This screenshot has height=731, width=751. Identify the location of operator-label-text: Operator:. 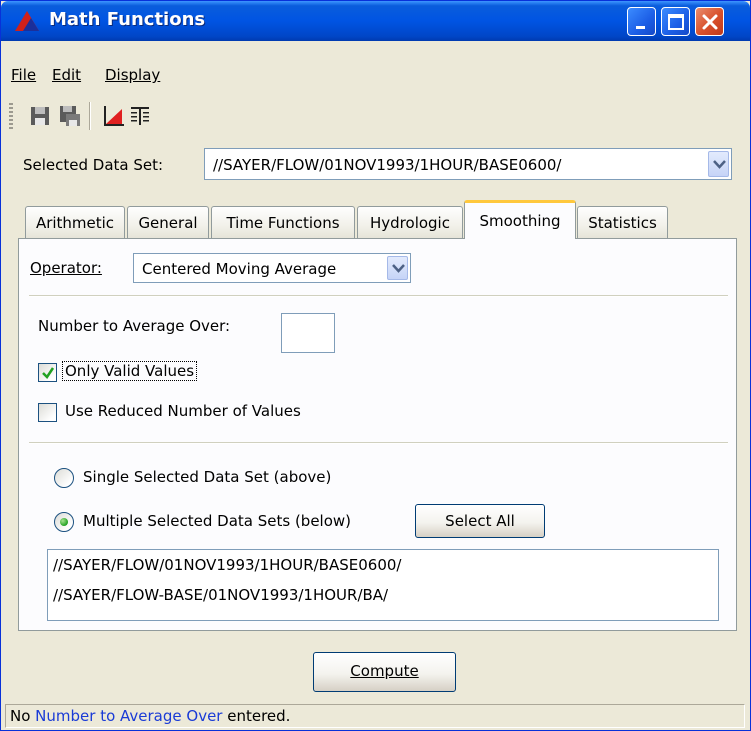
(66, 268).